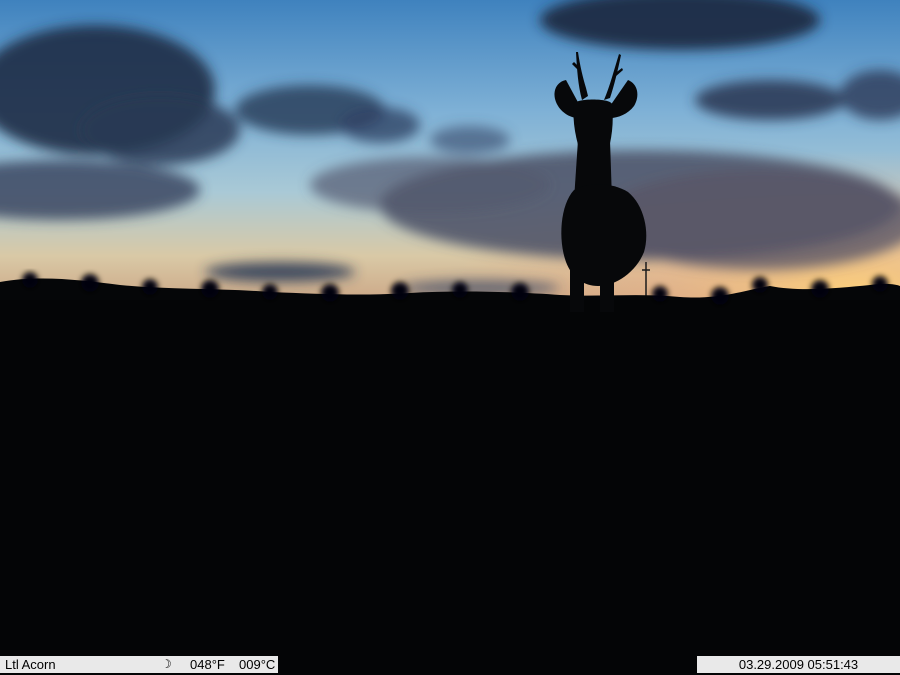 Image resolution: width=900 pixels, height=675 pixels. What do you see at coordinates (139, 664) in the screenshot?
I see `camera-info-stamp: Ltl Acorn ☽ 048°F 009°C` at bounding box center [139, 664].